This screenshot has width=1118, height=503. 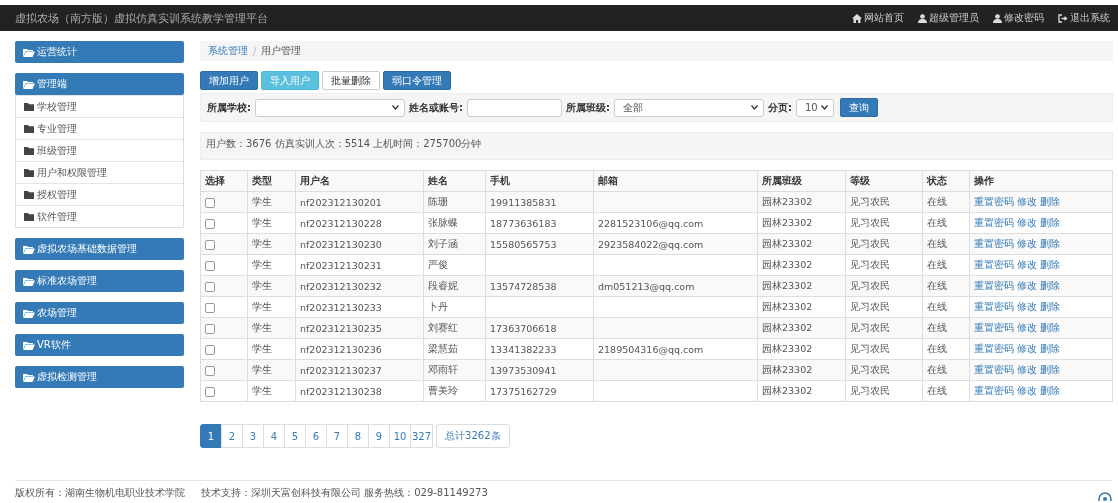 What do you see at coordinates (99, 377) in the screenshot?
I see `sidebar-group: 虚拟检测管理` at bounding box center [99, 377].